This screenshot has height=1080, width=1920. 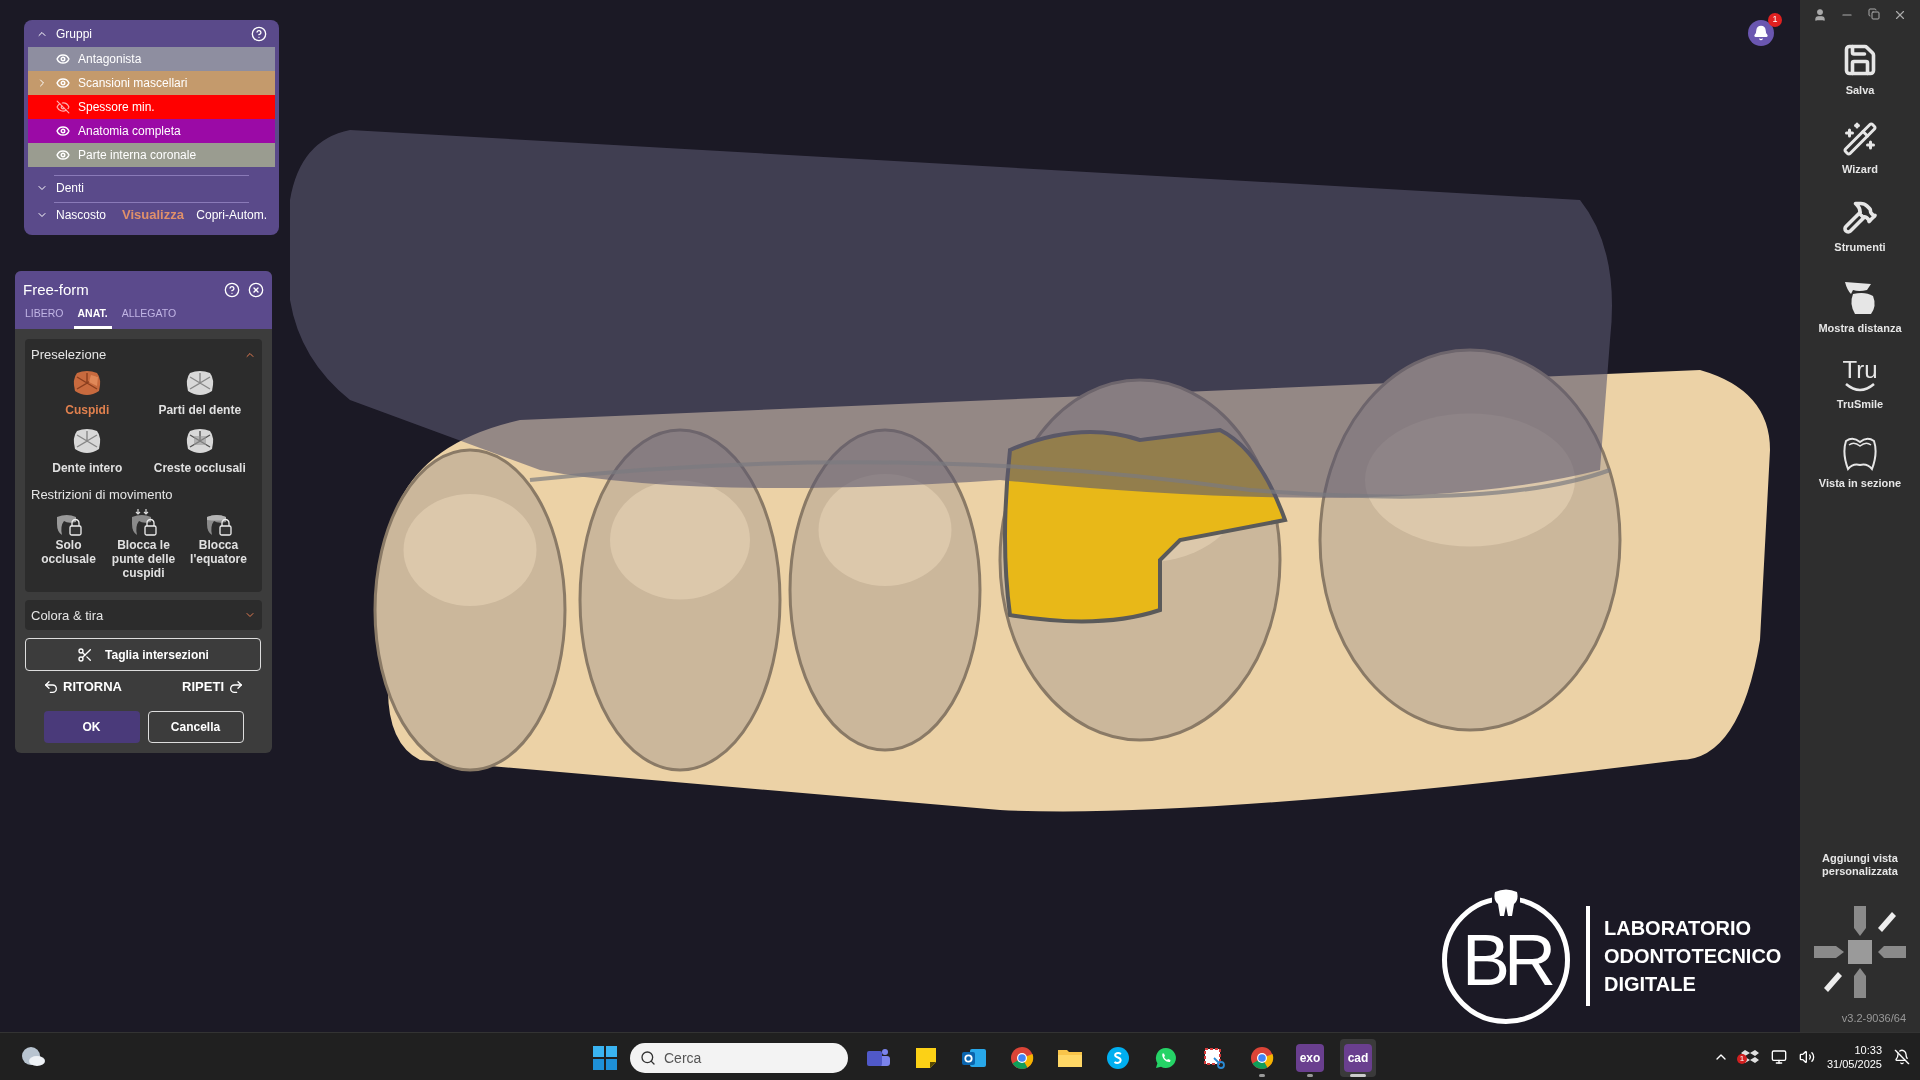 What do you see at coordinates (1860, 217) in the screenshot?
I see `hammer-icon` at bounding box center [1860, 217].